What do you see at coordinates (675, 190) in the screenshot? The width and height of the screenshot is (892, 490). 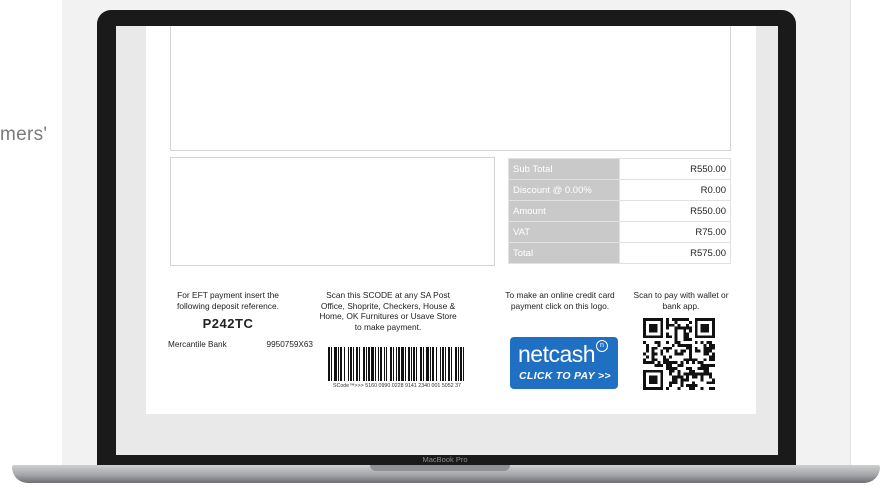 I see `totals-value: R0.00` at bounding box center [675, 190].